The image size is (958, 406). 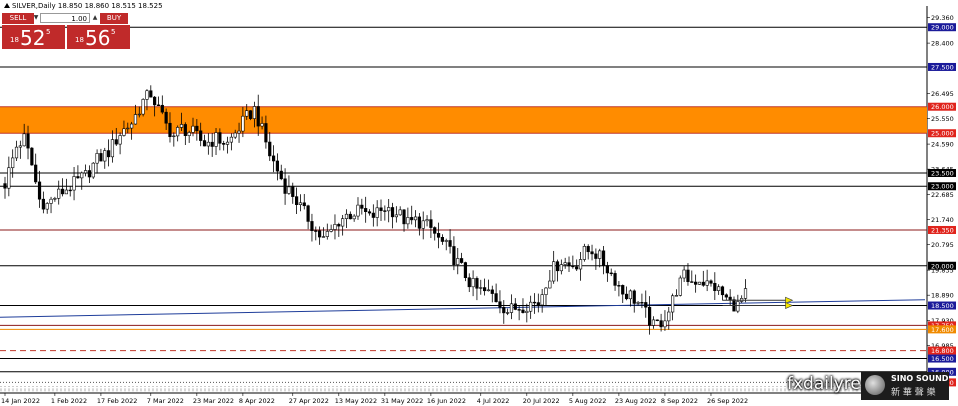 What do you see at coordinates (942, 94) in the screenshot?
I see `y-tick-label-2: 26.495` at bounding box center [942, 94].